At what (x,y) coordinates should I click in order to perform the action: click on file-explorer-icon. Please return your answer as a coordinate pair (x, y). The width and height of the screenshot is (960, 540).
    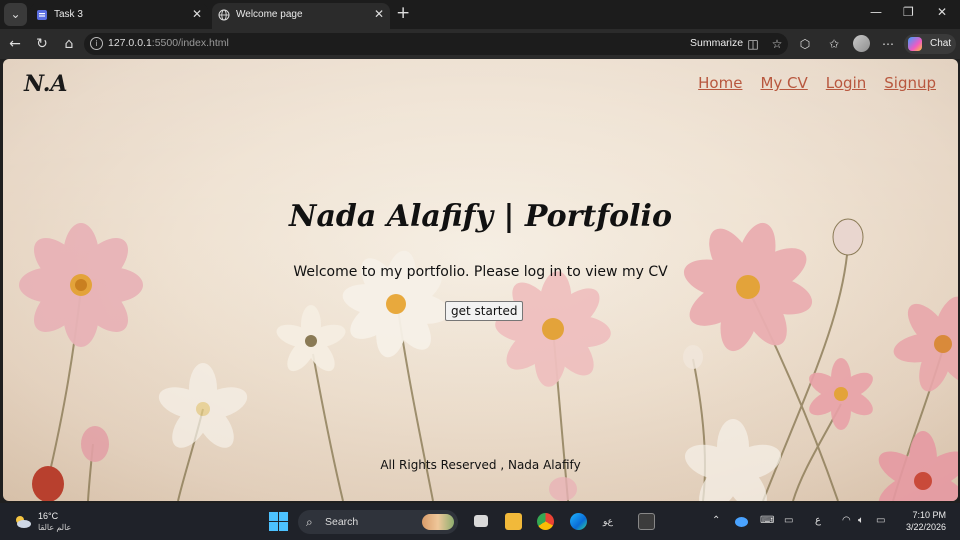
    Looking at the image, I should click on (513, 521).